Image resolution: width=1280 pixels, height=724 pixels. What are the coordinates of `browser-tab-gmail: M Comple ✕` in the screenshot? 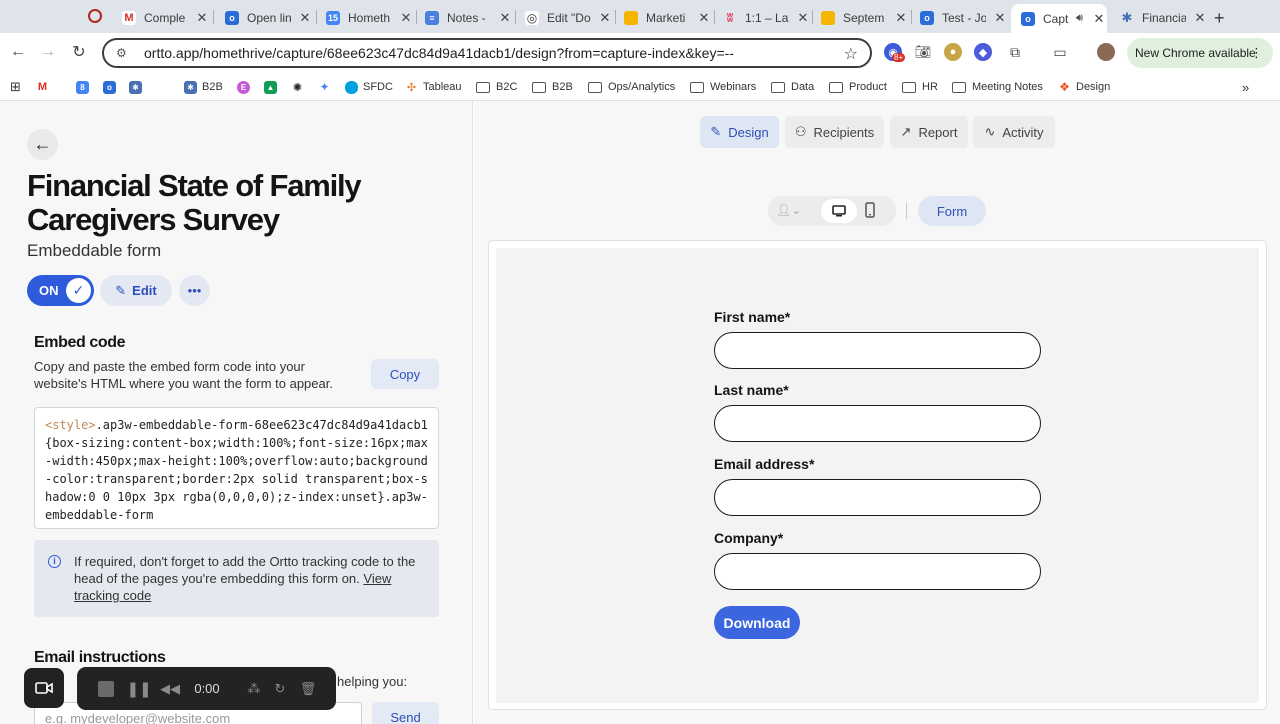 It's located at (161, 17).